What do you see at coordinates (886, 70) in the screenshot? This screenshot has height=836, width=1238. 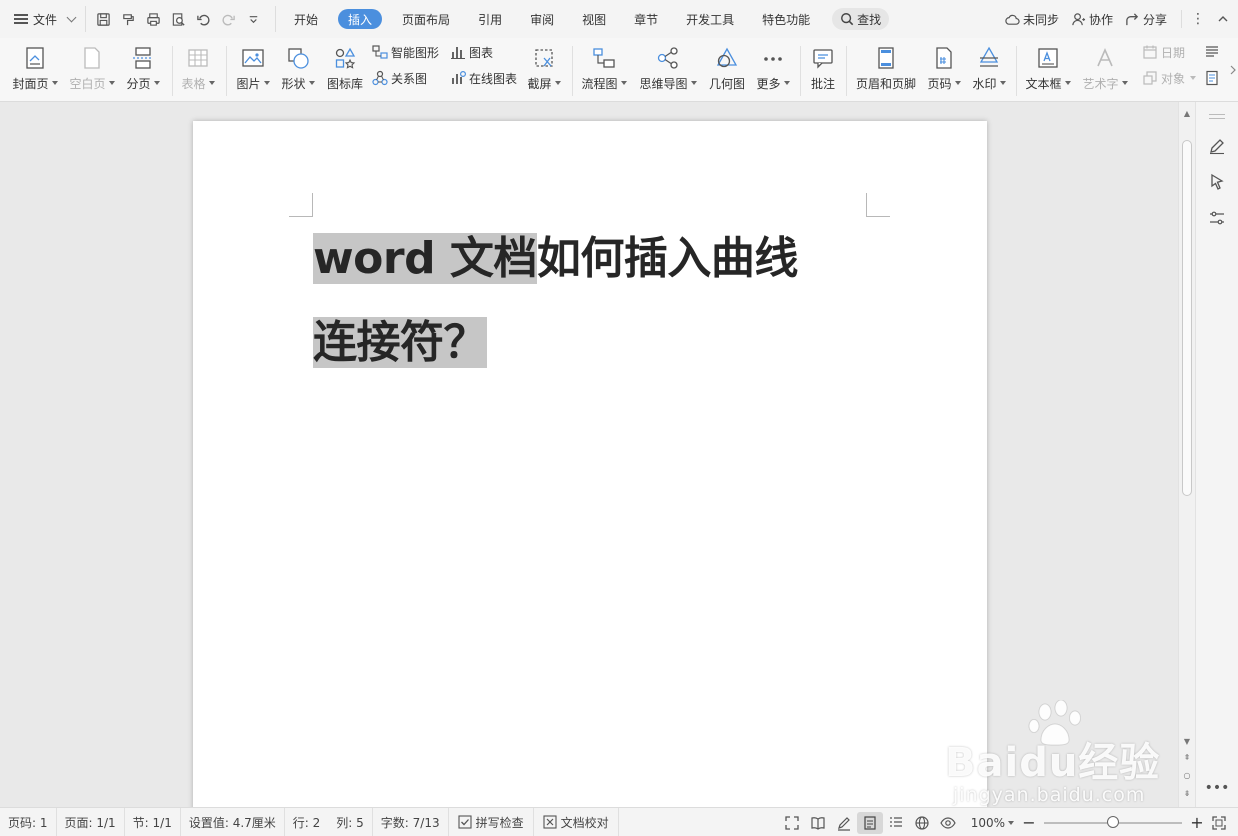 I see `header-footer-button: 页眉和页脚` at bounding box center [886, 70].